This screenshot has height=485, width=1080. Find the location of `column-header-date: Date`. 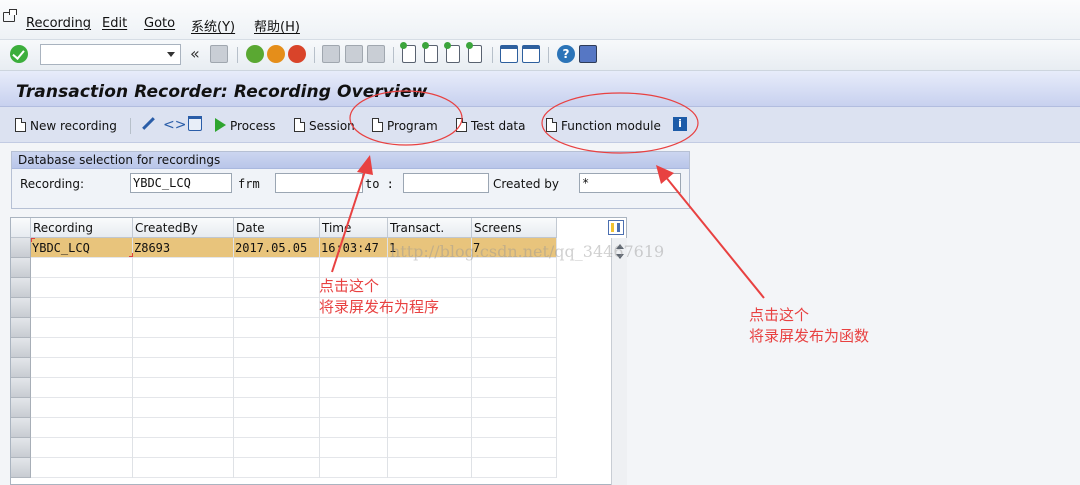

column-header-date: Date is located at coordinates (277, 228).